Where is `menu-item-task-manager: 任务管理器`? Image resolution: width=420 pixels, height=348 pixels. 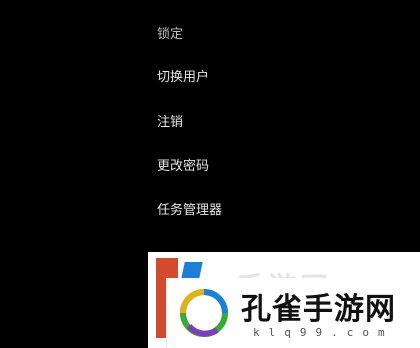 menu-item-task-manager: 任务管理器 is located at coordinates (189, 211).